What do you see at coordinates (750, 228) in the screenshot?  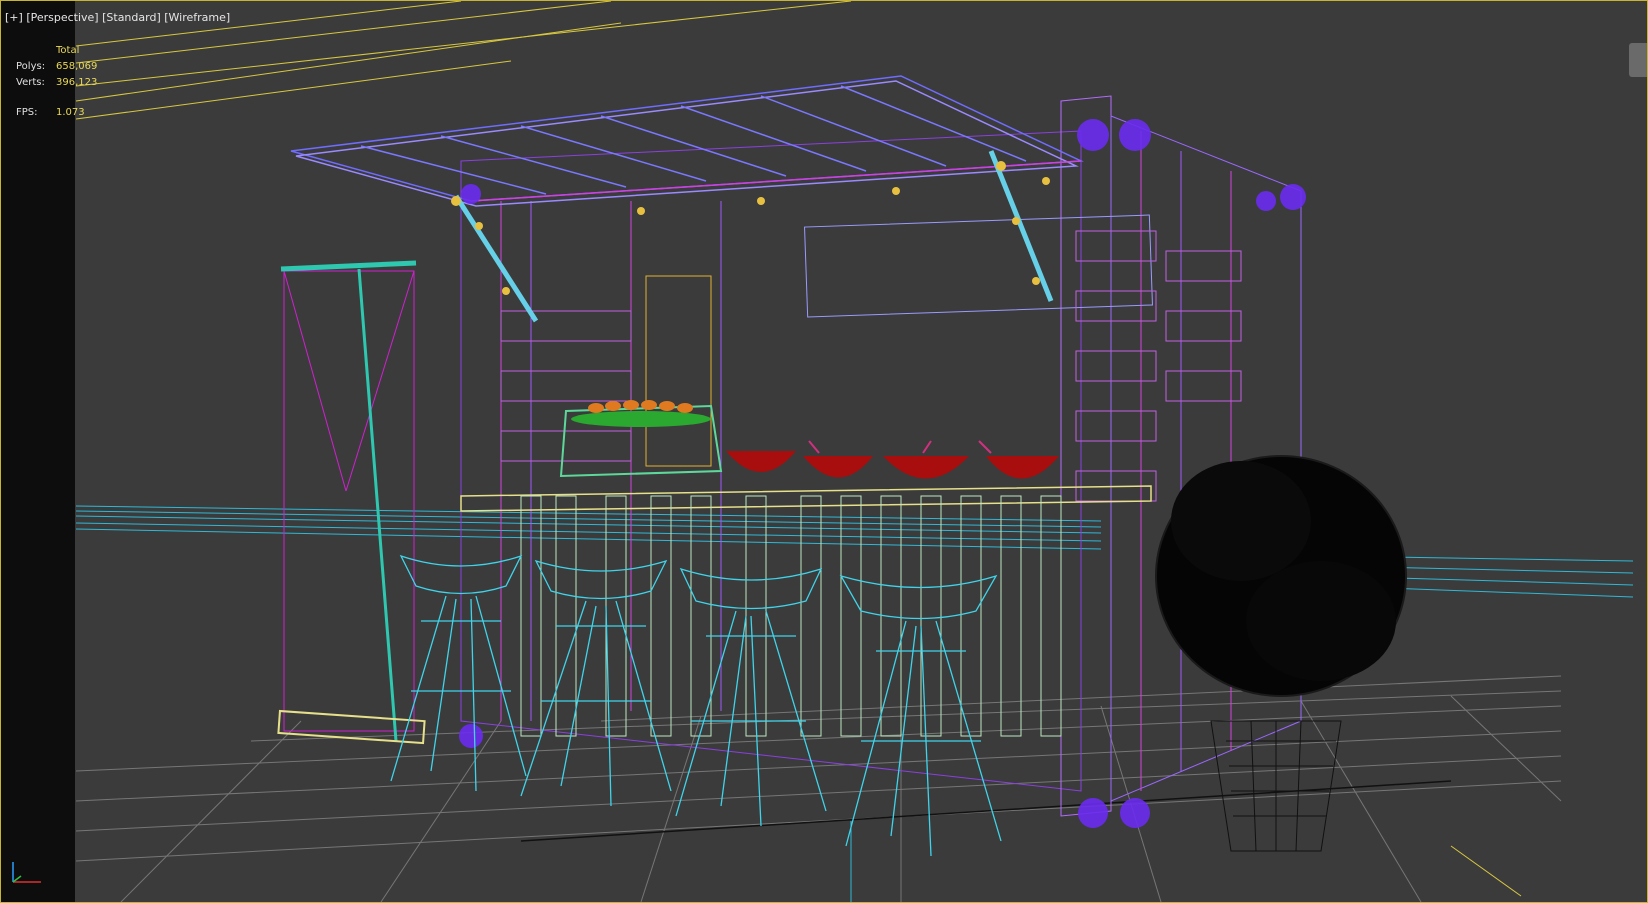 I see `strut-fittings` at bounding box center [750, 228].